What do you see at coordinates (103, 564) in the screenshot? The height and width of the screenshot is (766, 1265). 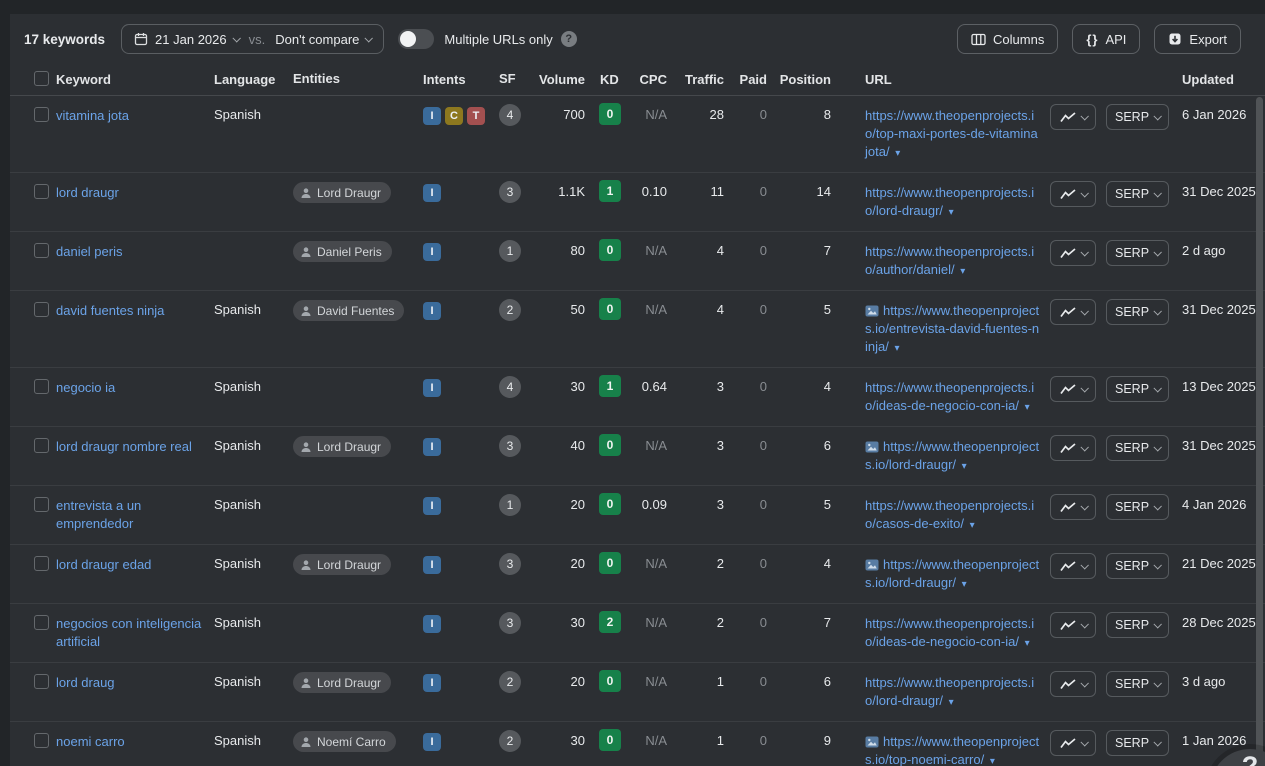 I see `keyword-link: lord draugr edad` at bounding box center [103, 564].